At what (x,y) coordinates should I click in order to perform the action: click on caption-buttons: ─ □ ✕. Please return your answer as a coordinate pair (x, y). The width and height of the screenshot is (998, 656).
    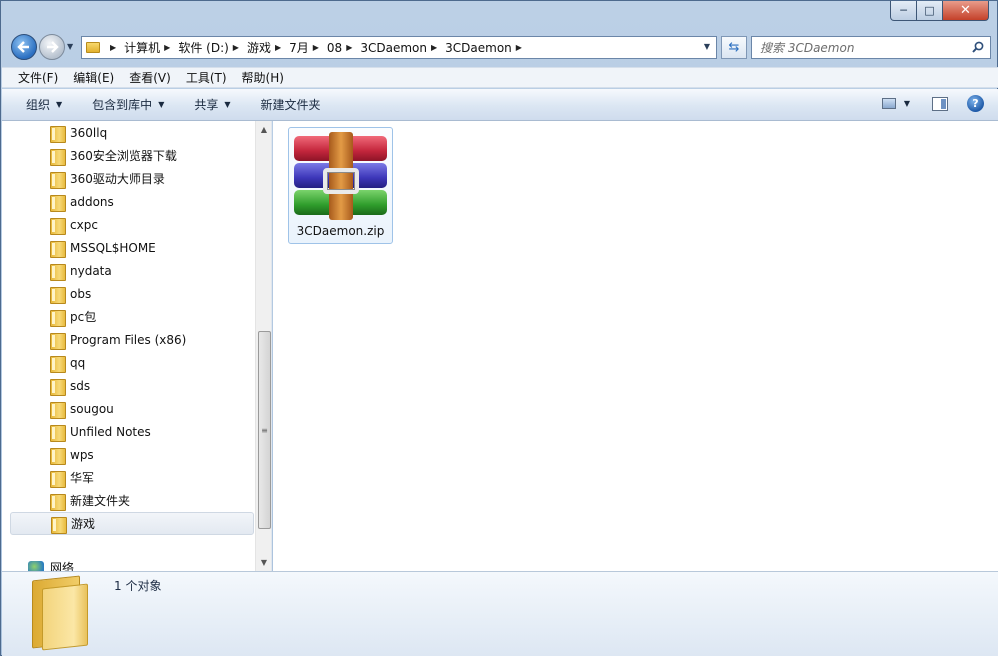
    Looking at the image, I should click on (939, 11).